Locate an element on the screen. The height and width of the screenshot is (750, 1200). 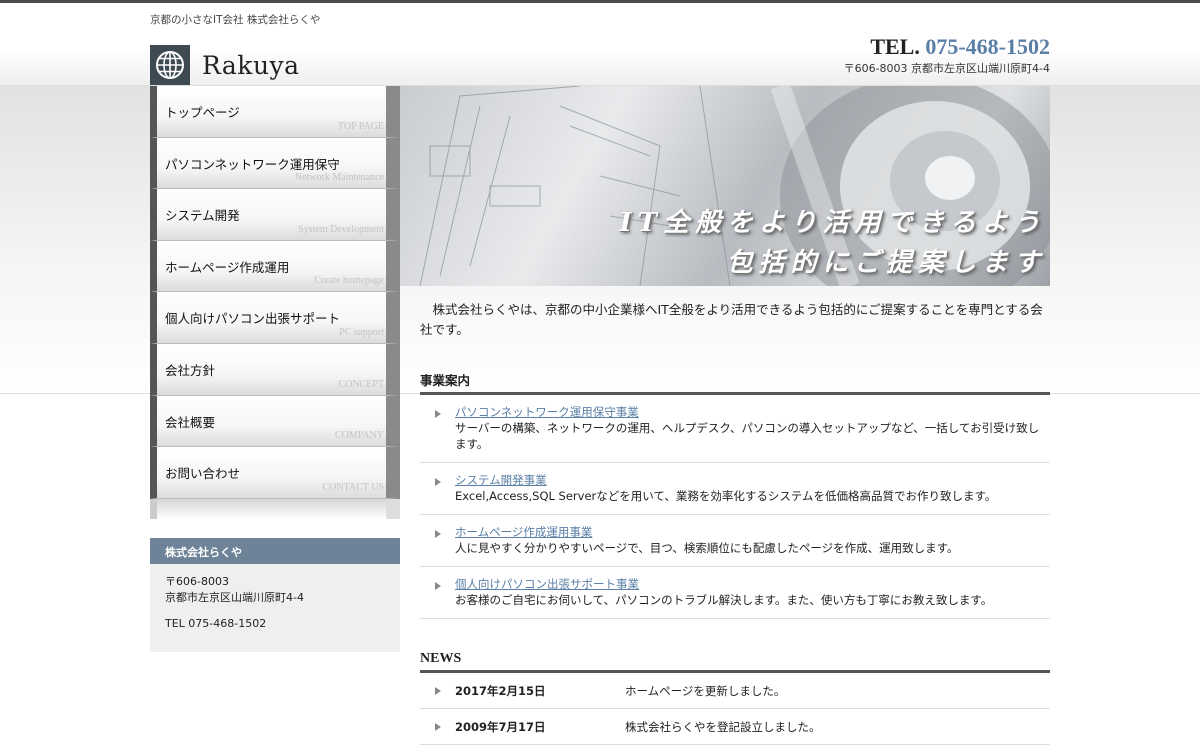
nav-item-pc-support: 個人向けパソコン出張サポート PC support is located at coordinates (275, 318).